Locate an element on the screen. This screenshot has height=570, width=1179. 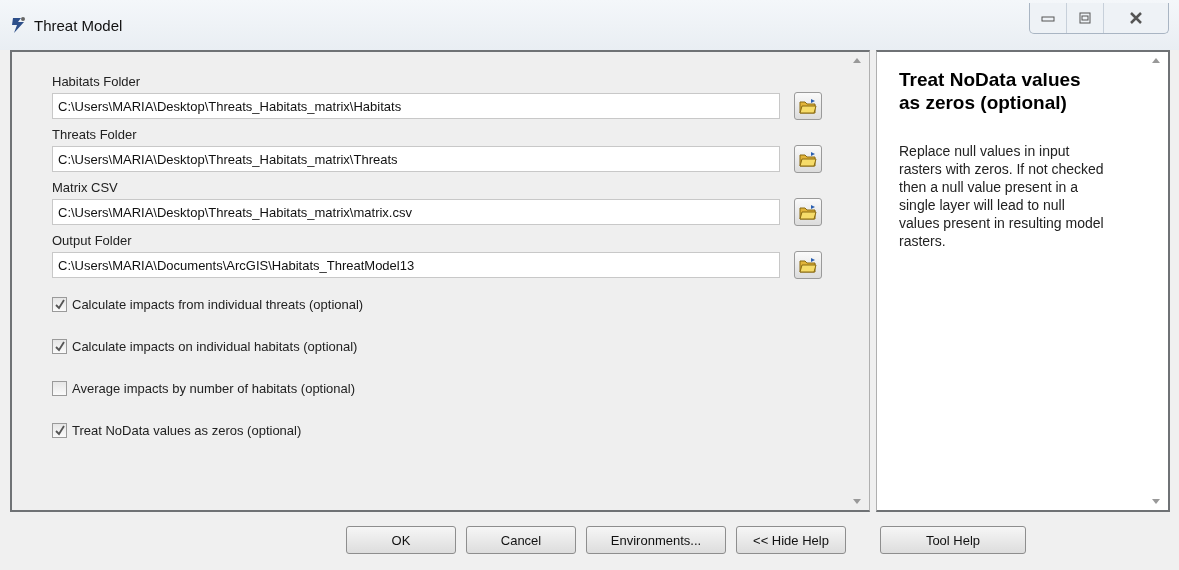
dialog-button: OK is located at coordinates (401, 540).